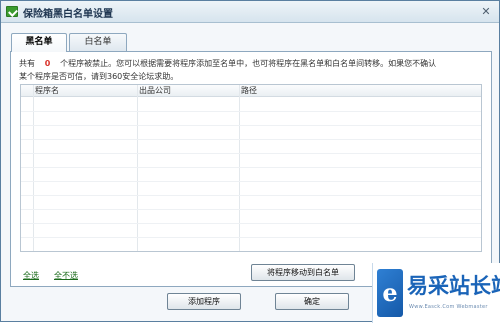 The width and height of the screenshot is (500, 323). Describe the element at coordinates (250, 12) in the screenshot. I see `title-bar: 保险箱黑白名单设置 ✕` at that location.